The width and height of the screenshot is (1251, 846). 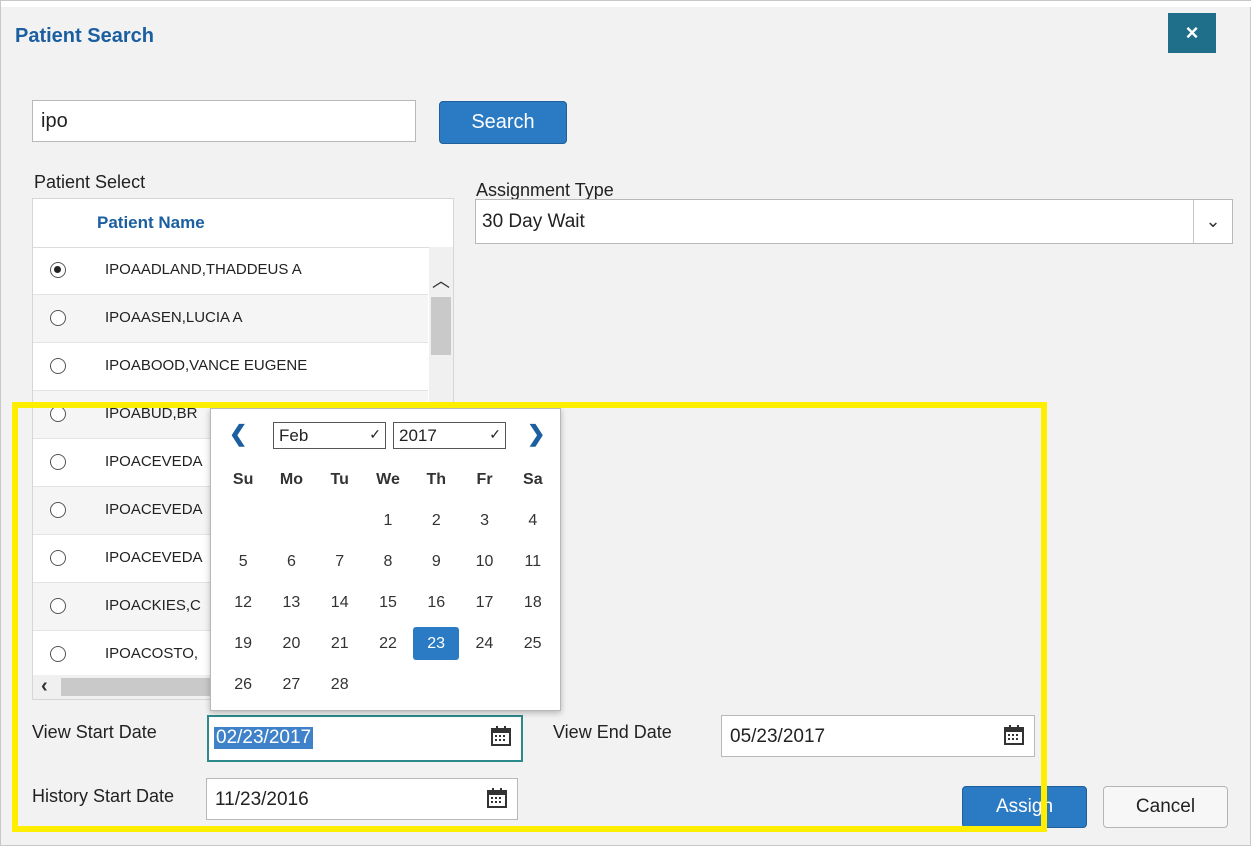 I want to click on calendar-day: 11, so click(x=533, y=573).